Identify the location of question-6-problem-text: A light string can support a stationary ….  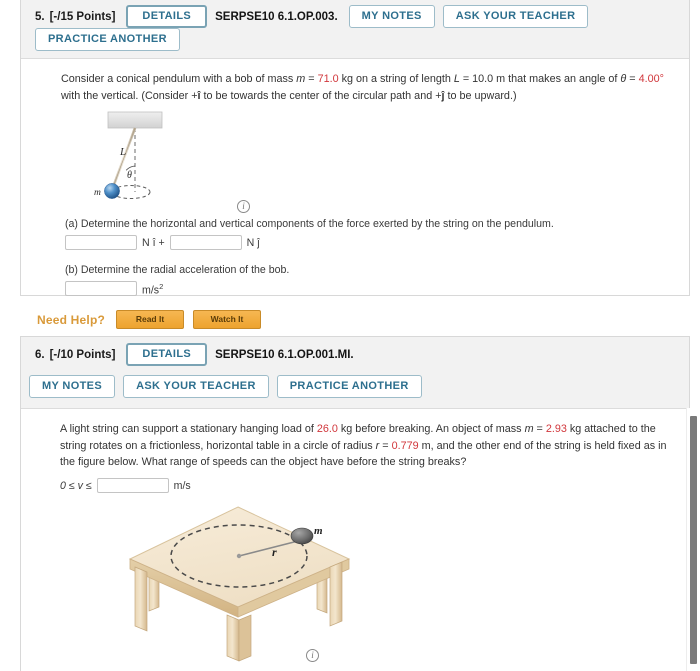
(367, 446).